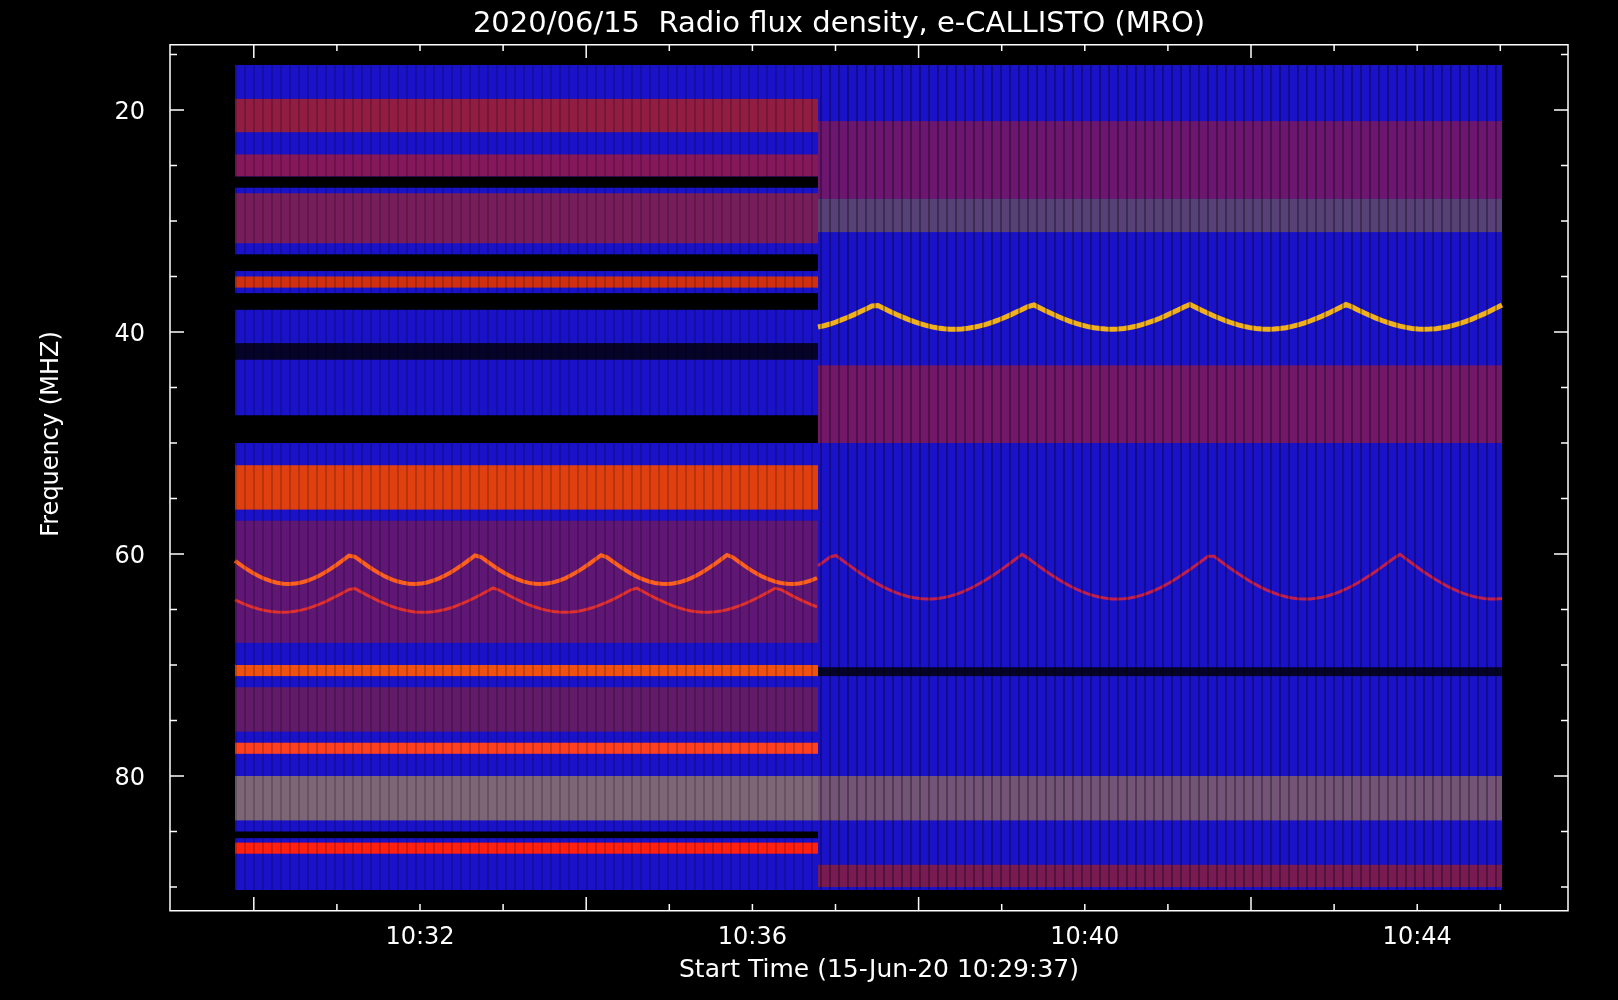 This screenshot has height=1000, width=1618. Describe the element at coordinates (838, 22) in the screenshot. I see `chart-title: 2020/06/15 Radio flux density, e-CALLISTO (MRO)` at that location.